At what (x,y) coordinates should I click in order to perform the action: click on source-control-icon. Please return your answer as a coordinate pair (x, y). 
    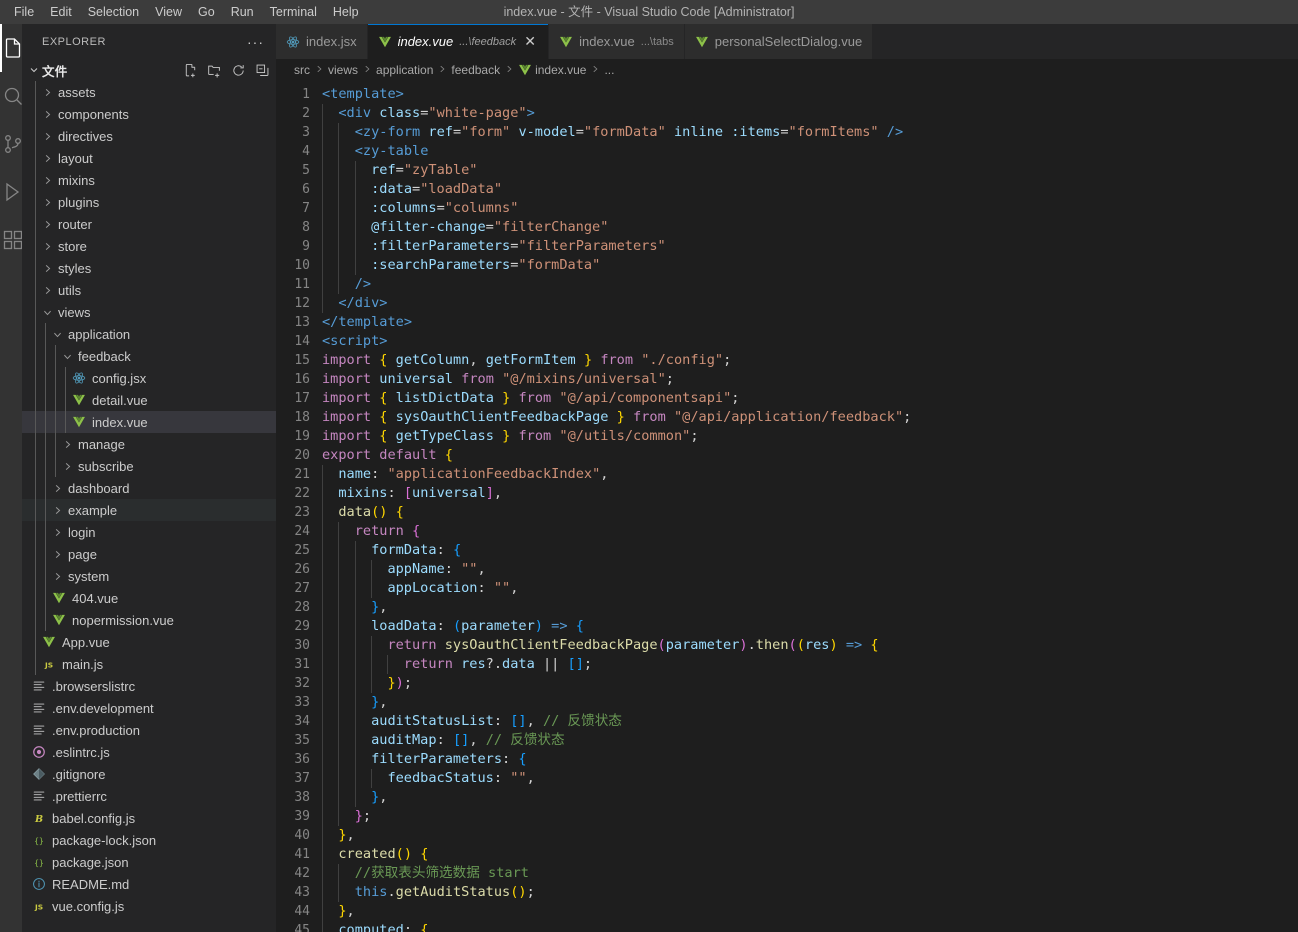
    Looking at the image, I should click on (11, 144).